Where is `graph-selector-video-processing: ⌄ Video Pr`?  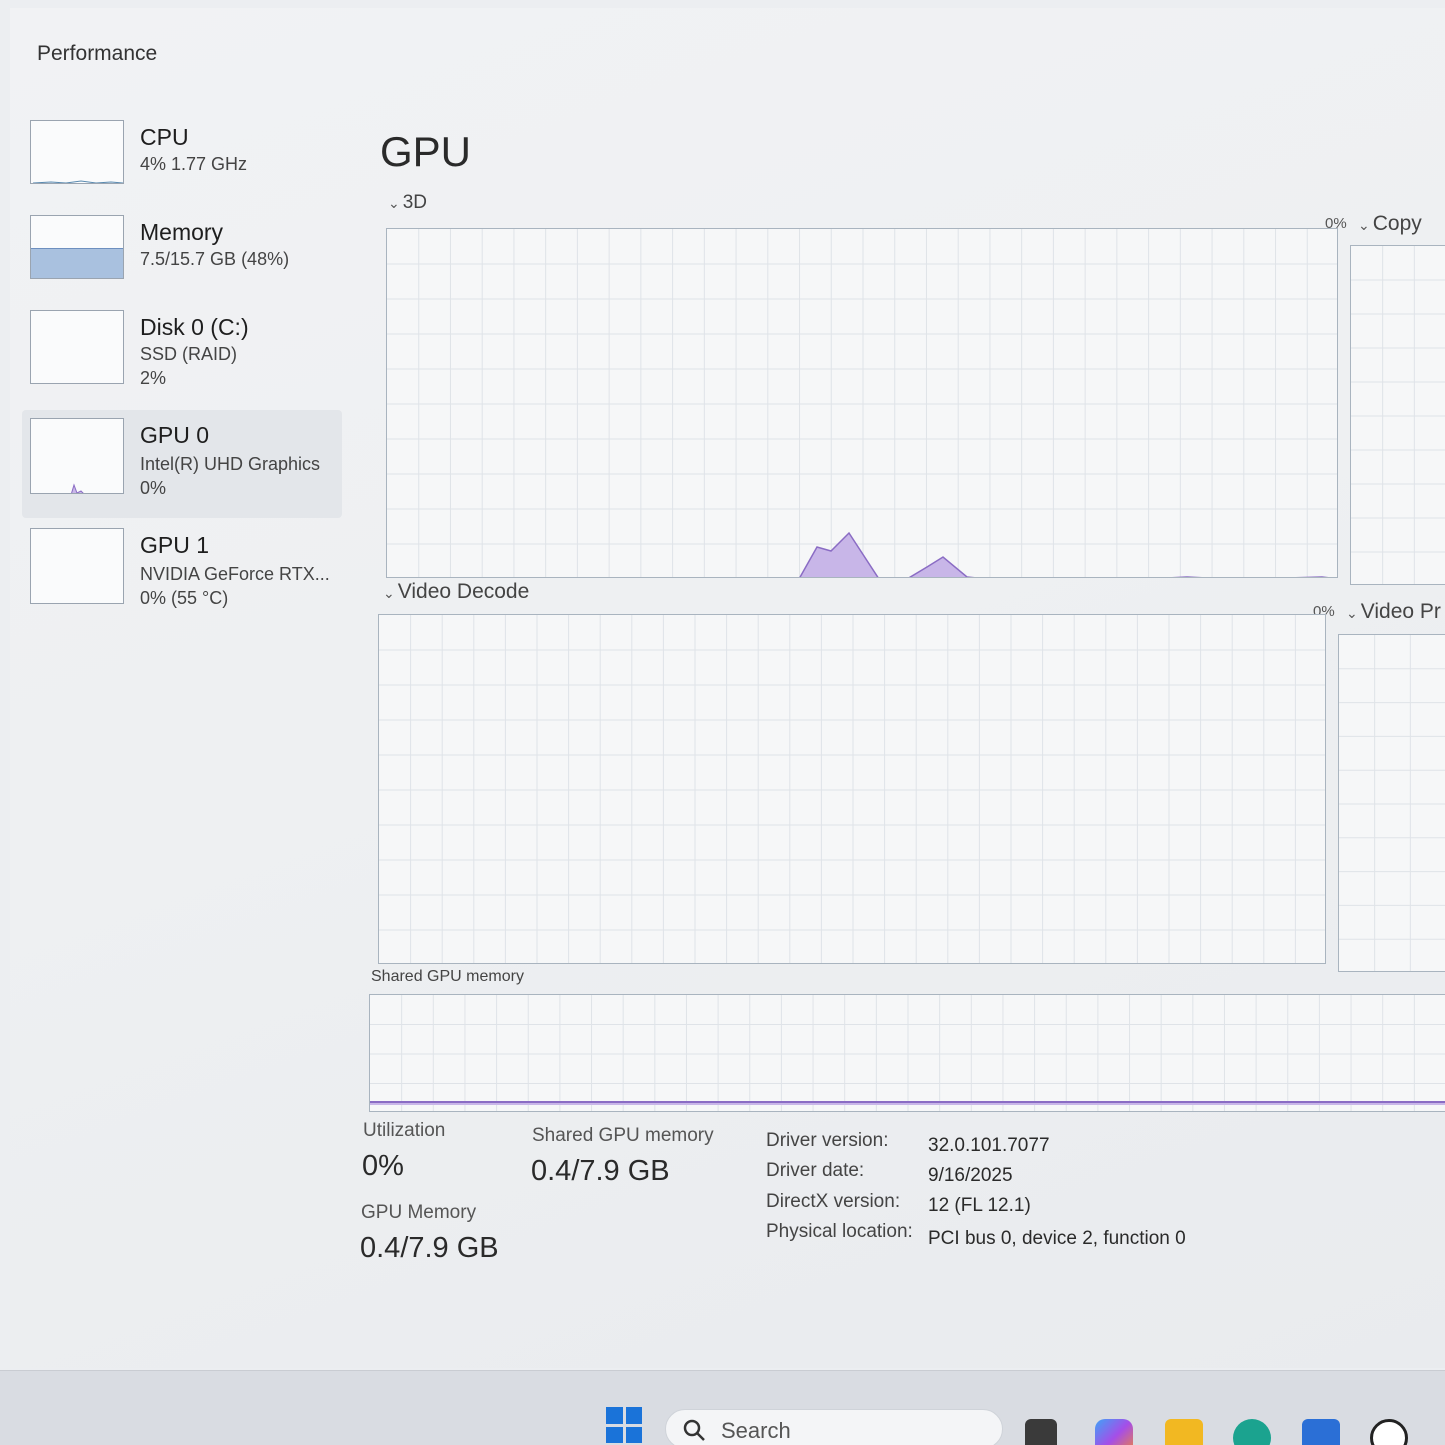
graph-selector-video-processing: ⌄ Video Pr is located at coordinates (1393, 612).